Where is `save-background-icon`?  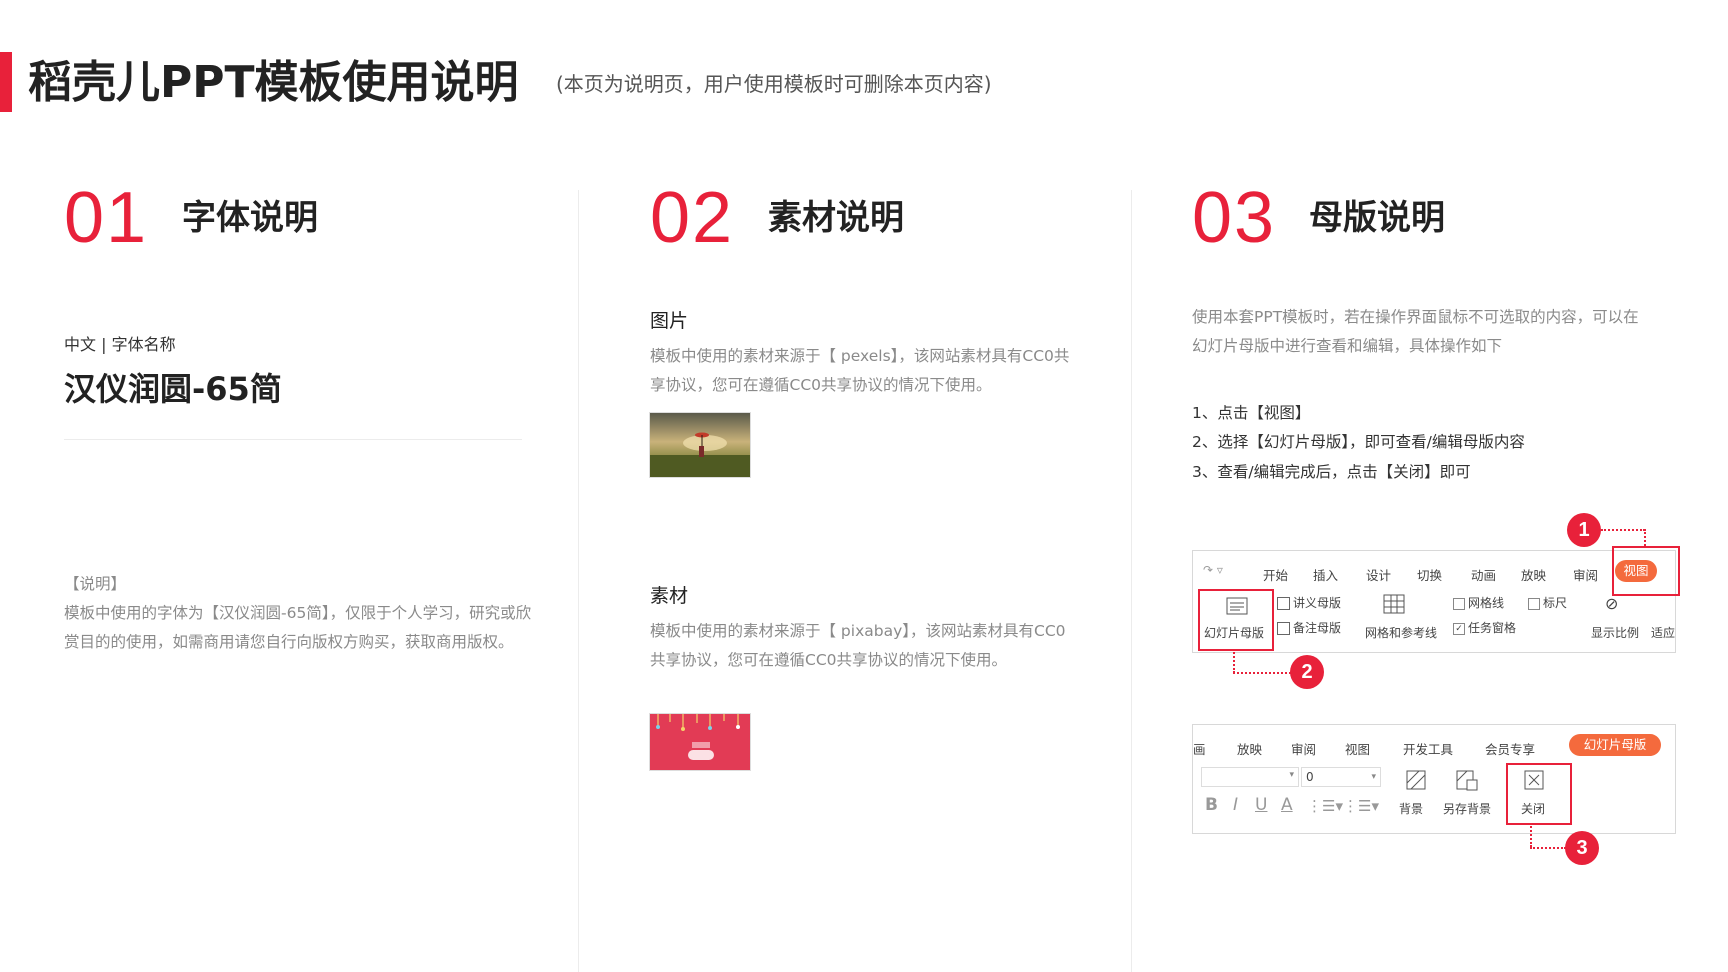 save-background-icon is located at coordinates (1467, 781).